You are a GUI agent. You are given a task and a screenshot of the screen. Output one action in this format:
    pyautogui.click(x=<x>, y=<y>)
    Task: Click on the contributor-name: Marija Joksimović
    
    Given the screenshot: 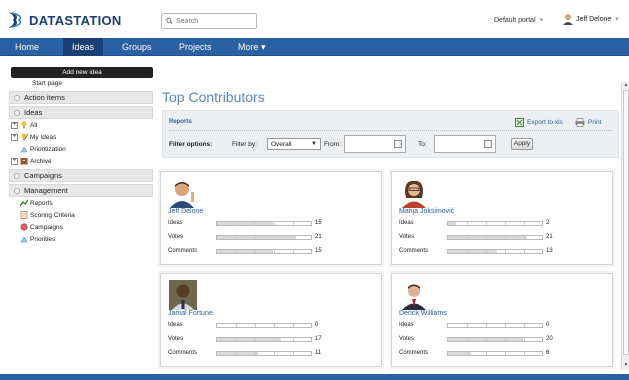 What is the action you would take?
    pyautogui.click(x=426, y=211)
    